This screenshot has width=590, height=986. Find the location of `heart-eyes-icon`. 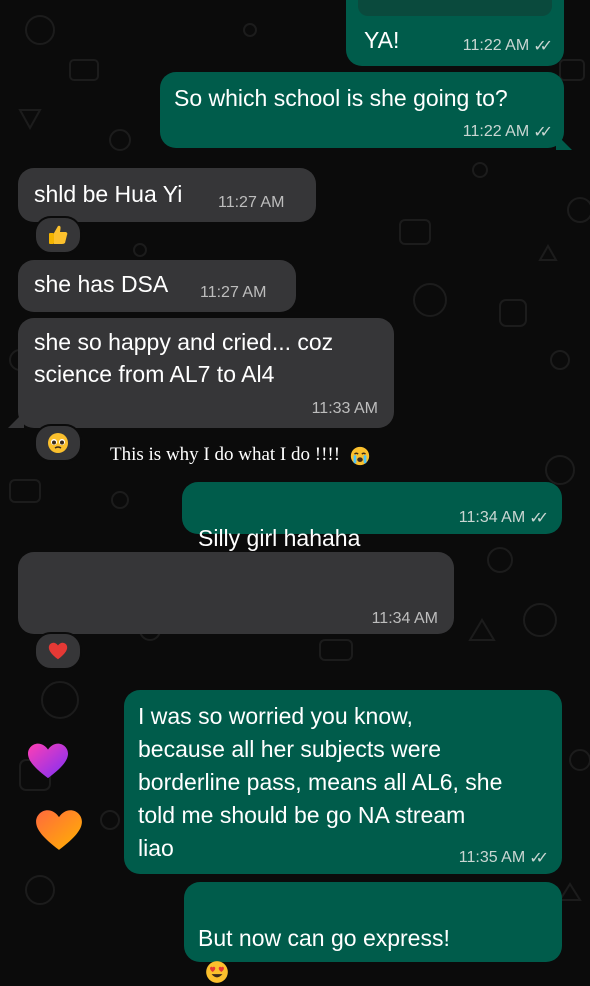

heart-eyes-icon is located at coordinates (217, 972).